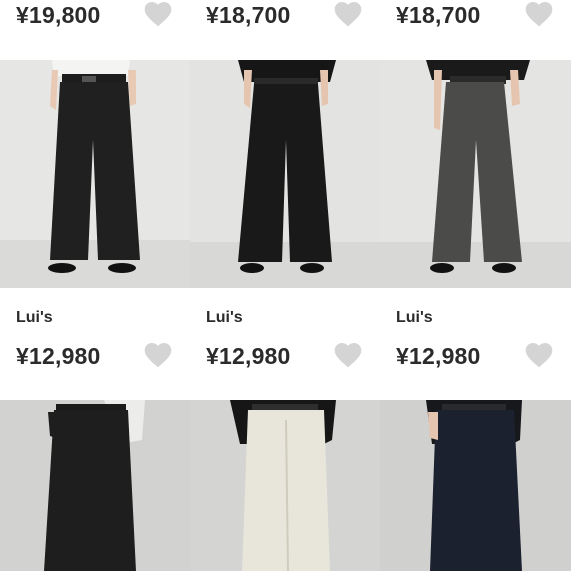  What do you see at coordinates (58, 15) in the screenshot?
I see `product-price: ¥19,800` at bounding box center [58, 15].